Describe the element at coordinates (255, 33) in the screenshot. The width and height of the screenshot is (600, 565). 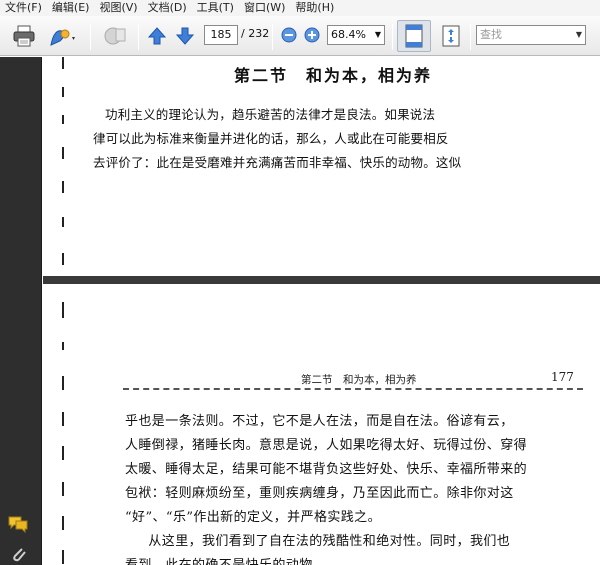
I see `page-total: / 232` at that location.